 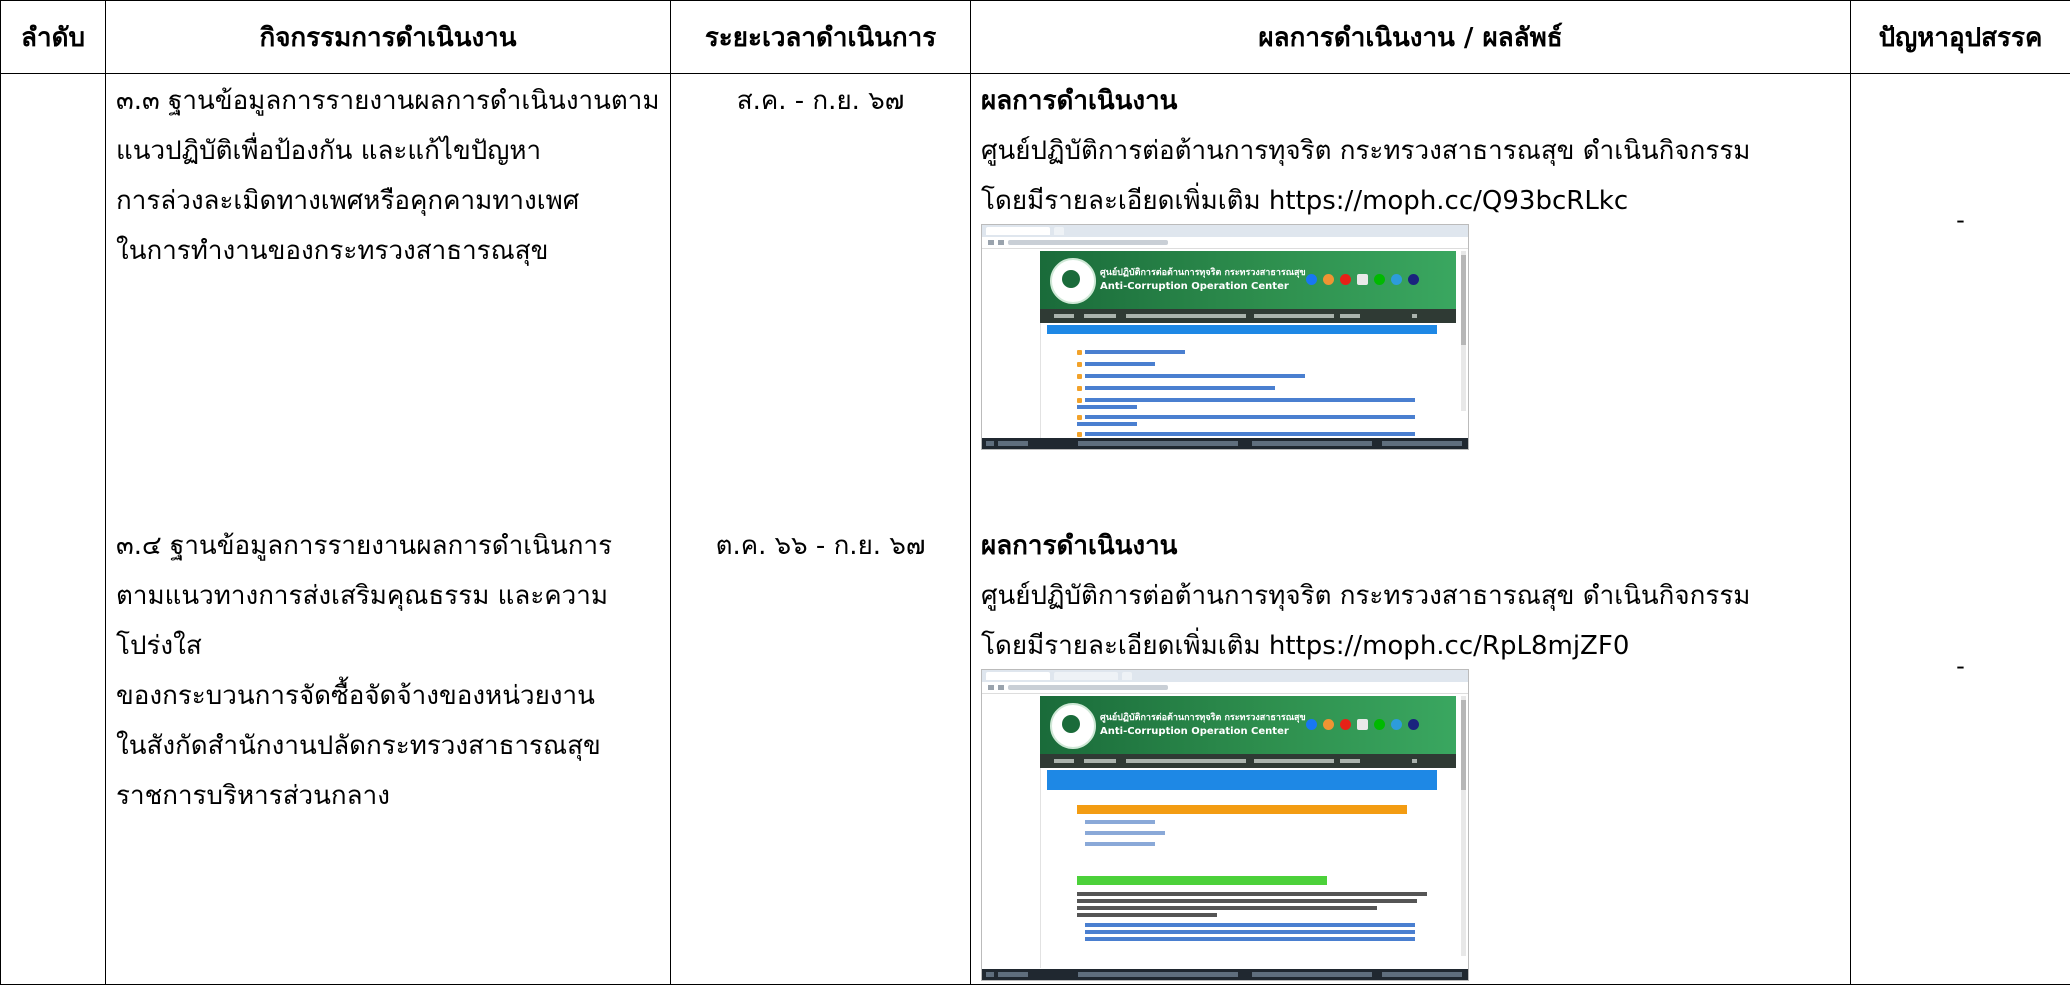 What do you see at coordinates (1960, 37) in the screenshot?
I see `header-problem: ปัญหาอุปสรรค` at bounding box center [1960, 37].